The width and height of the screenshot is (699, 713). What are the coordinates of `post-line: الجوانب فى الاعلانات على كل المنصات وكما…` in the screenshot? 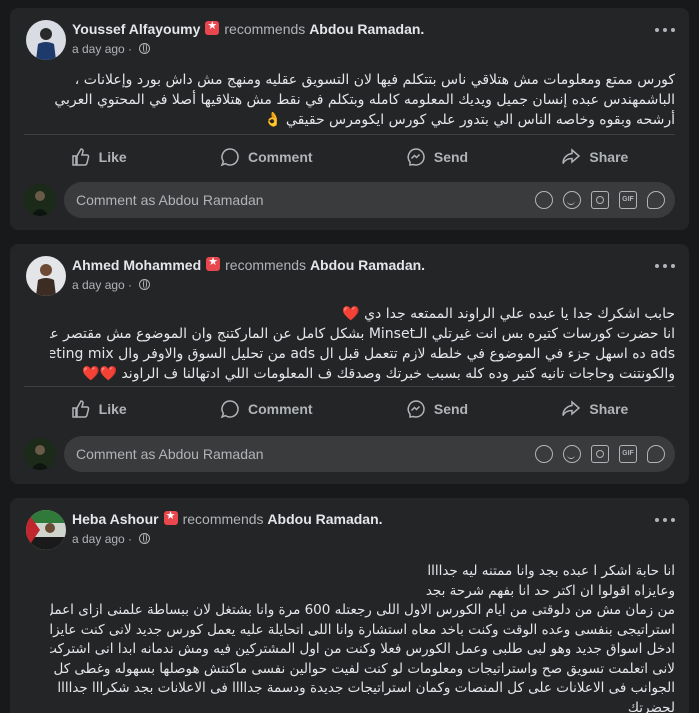 It's located at (366, 688).